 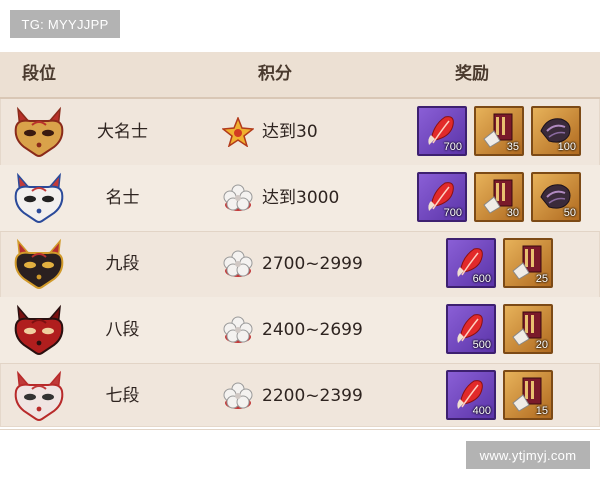 I want to click on pale-fox-mask-icon, so click(x=39, y=396).